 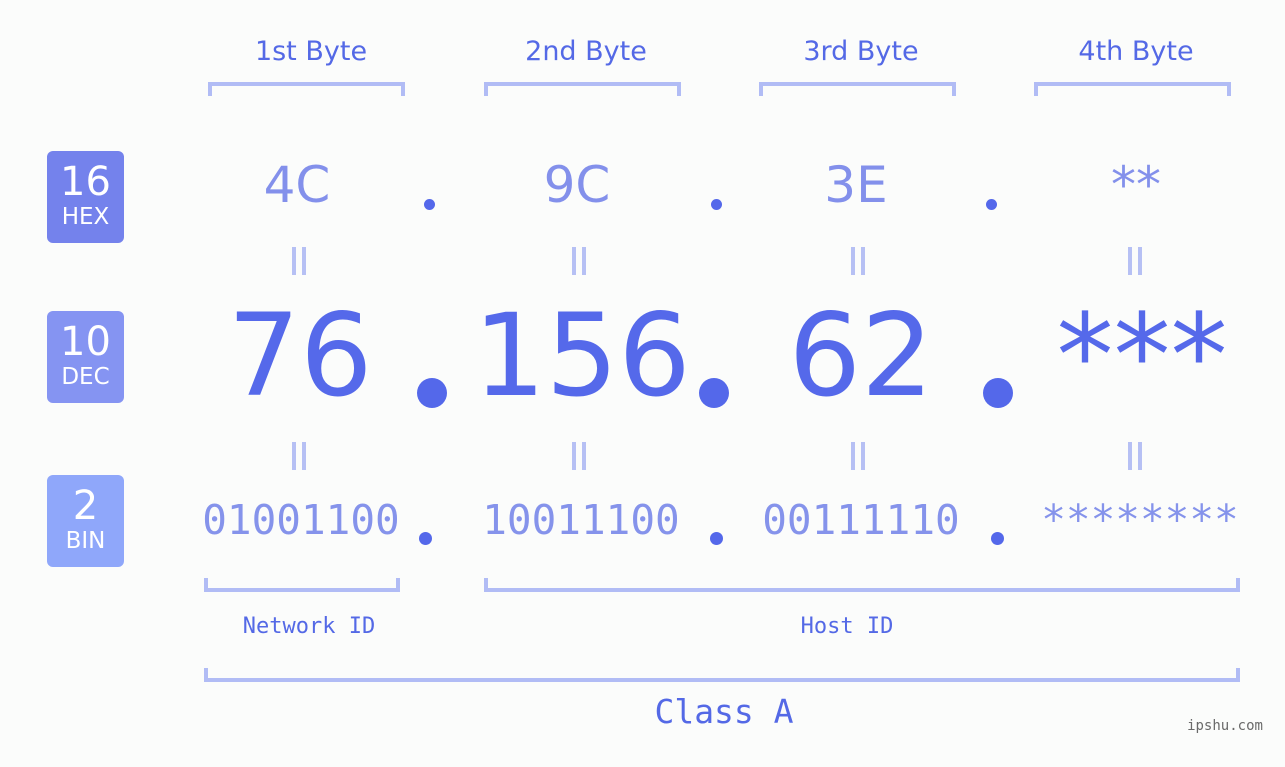 I want to click on dec-octet-4: ***, so click(x=1142, y=355).